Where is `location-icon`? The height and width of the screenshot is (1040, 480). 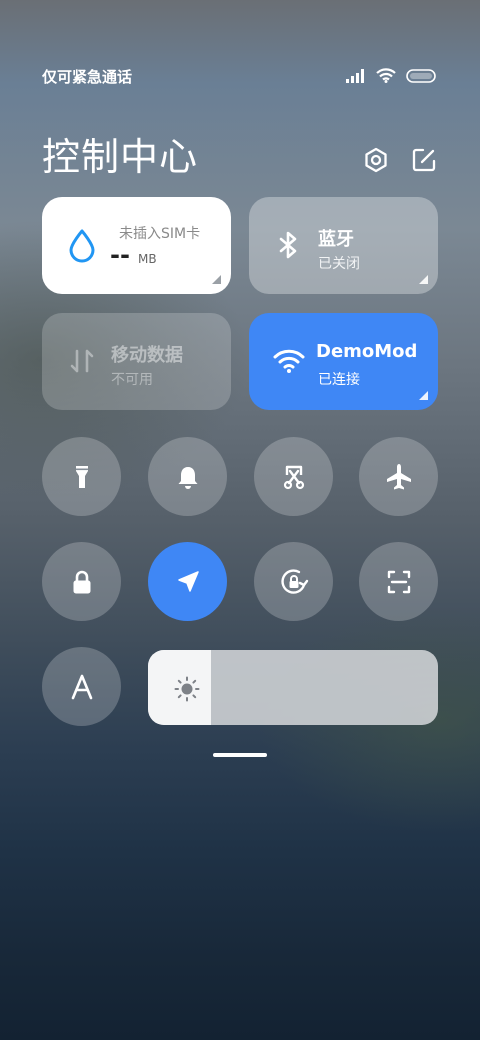
location-icon is located at coordinates (188, 581).